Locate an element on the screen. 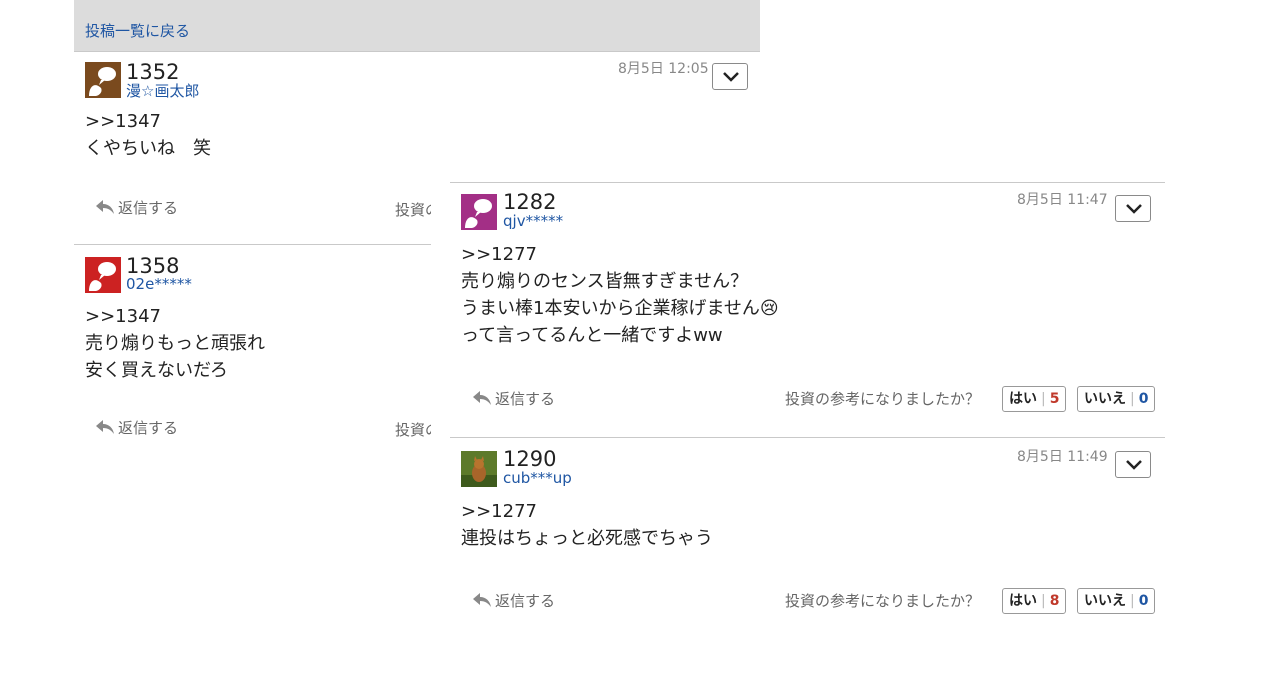 The height and width of the screenshot is (687, 1280). post-body: >>1347 くやちいね 笑 is located at coordinates (148, 135).